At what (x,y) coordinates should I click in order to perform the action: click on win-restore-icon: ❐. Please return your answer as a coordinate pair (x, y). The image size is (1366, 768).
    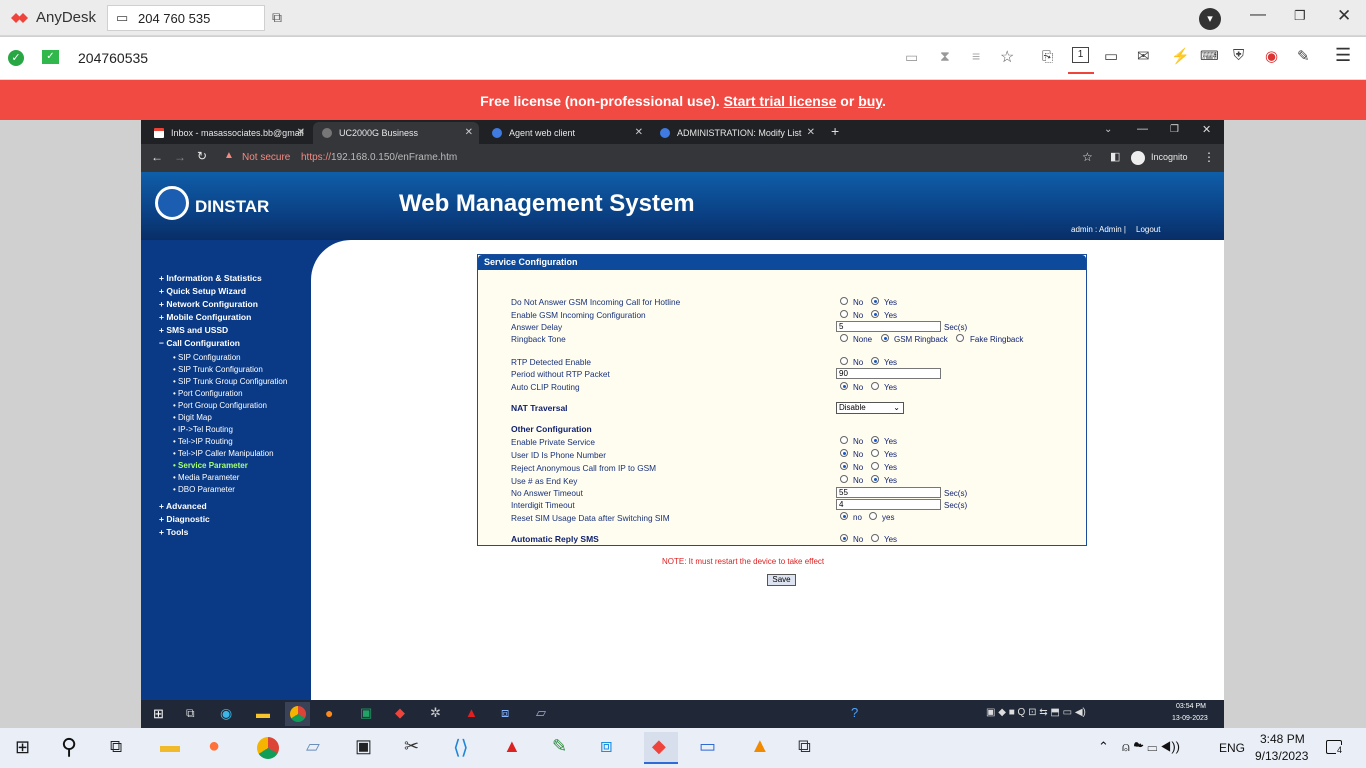
    Looking at the image, I should click on (1174, 129).